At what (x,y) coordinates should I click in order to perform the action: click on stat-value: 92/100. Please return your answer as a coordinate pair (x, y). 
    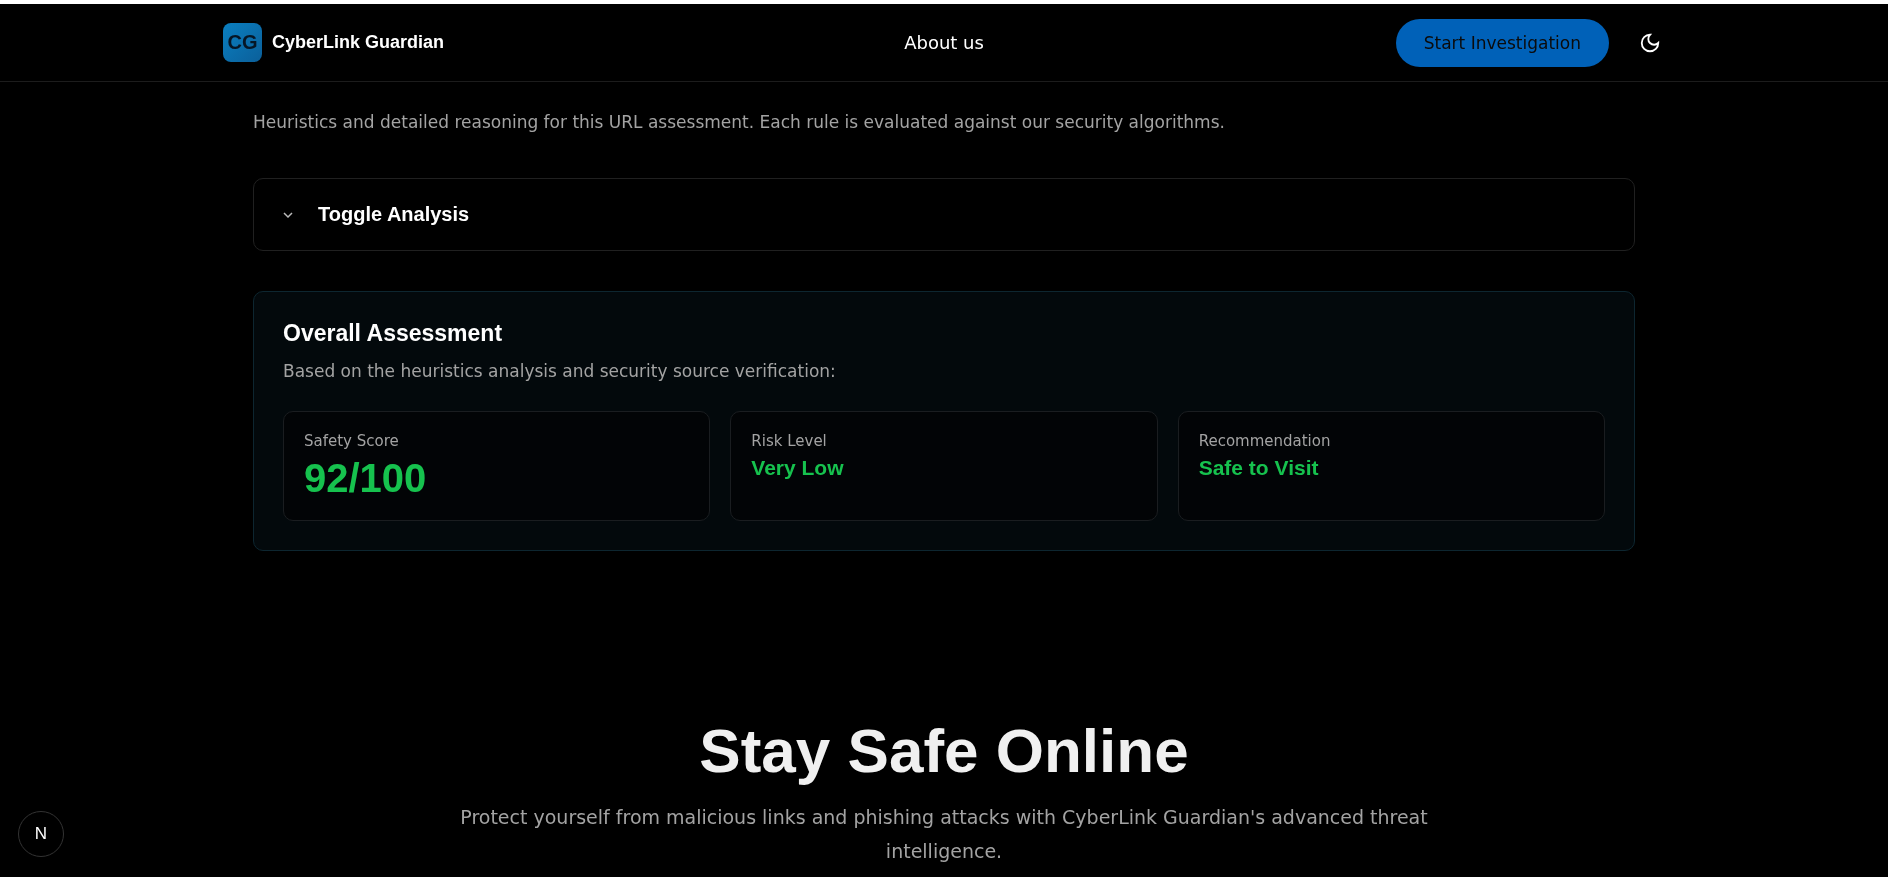
    Looking at the image, I should click on (366, 478).